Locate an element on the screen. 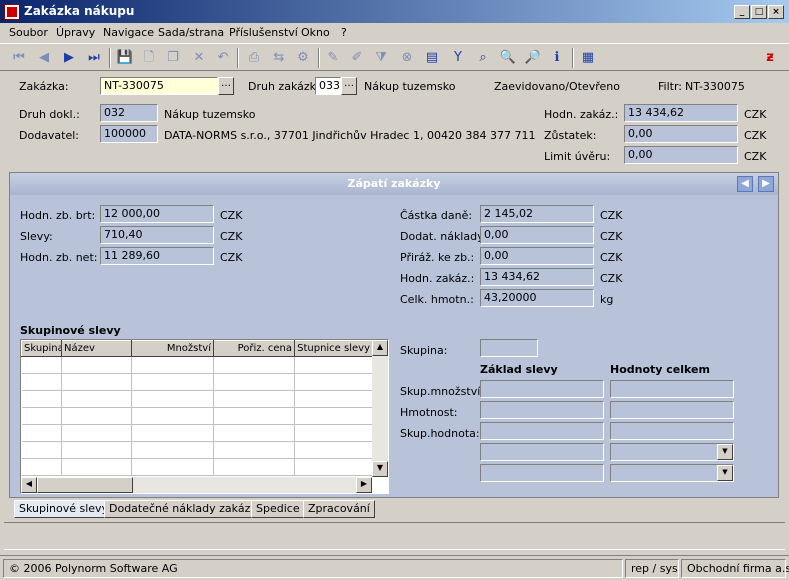 The width and height of the screenshot is (789, 580). calculator-icon: ▦ is located at coordinates (588, 58).